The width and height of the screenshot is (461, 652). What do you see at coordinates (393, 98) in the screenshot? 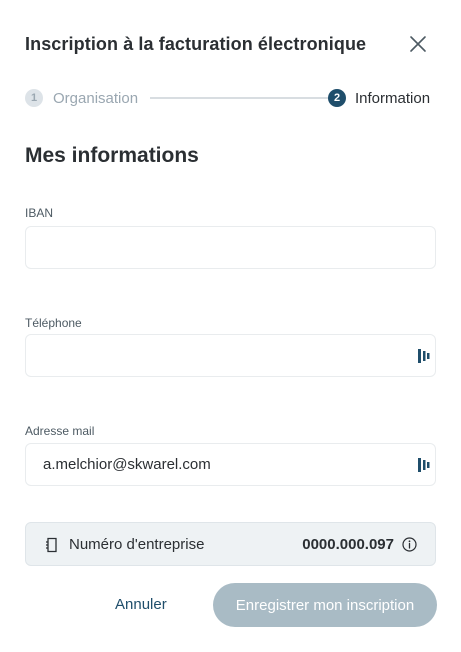
I see `step-label: Information` at bounding box center [393, 98].